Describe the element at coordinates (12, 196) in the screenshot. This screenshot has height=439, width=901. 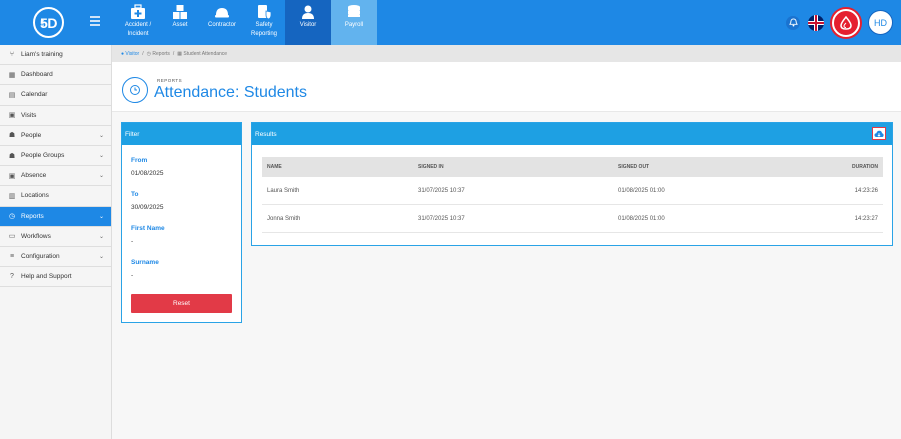
I see `building-icon: ▥` at that location.